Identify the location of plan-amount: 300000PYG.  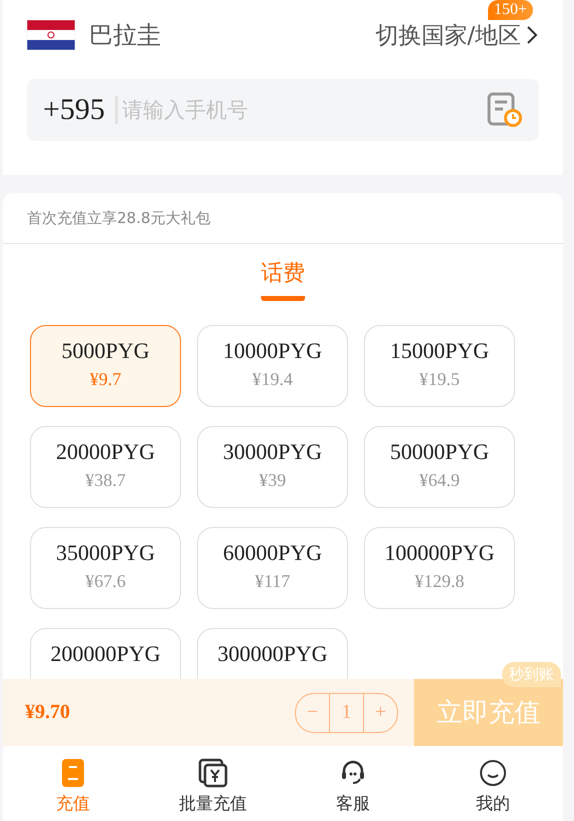
(272, 654).